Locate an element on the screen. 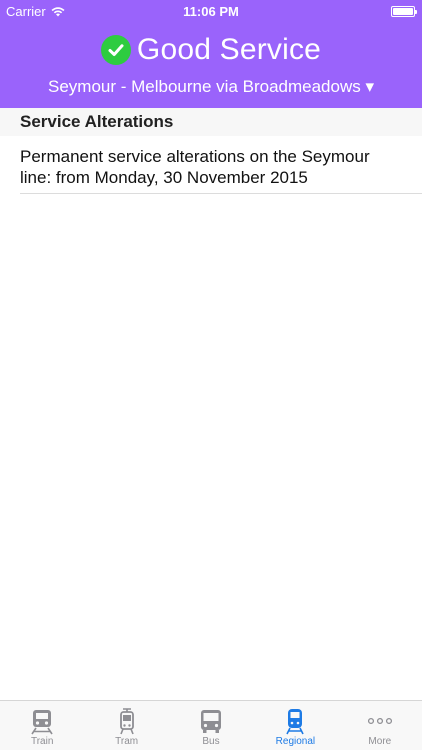 The height and width of the screenshot is (750, 422). tab-label: Regional is located at coordinates (295, 741).